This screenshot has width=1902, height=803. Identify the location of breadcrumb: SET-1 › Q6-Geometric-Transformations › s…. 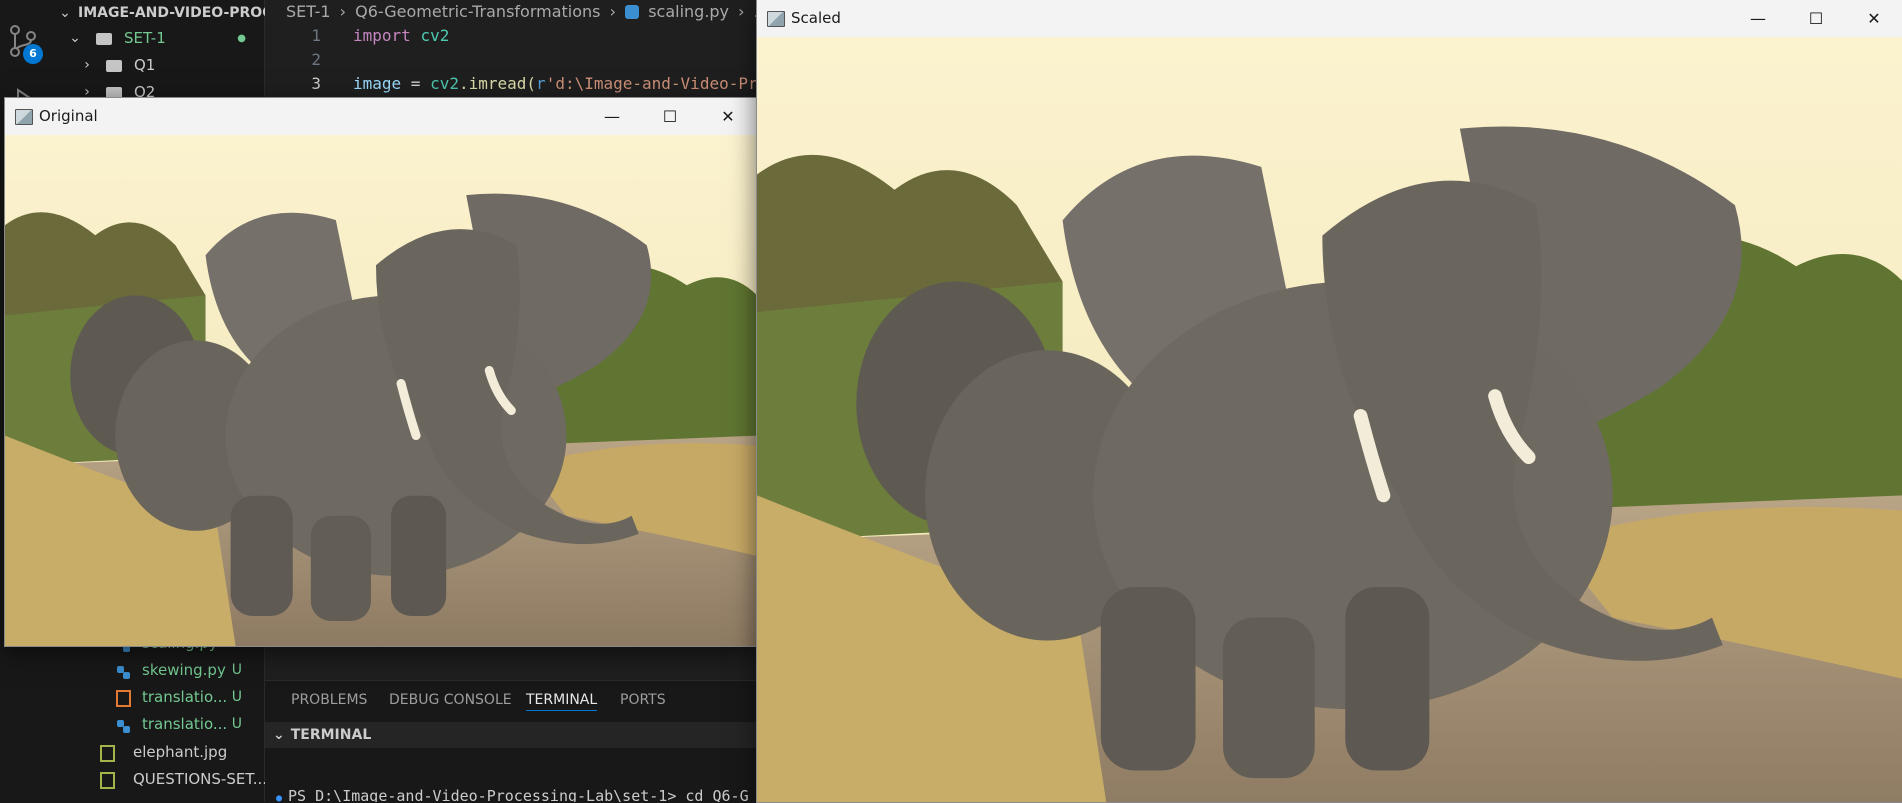
(527, 12).